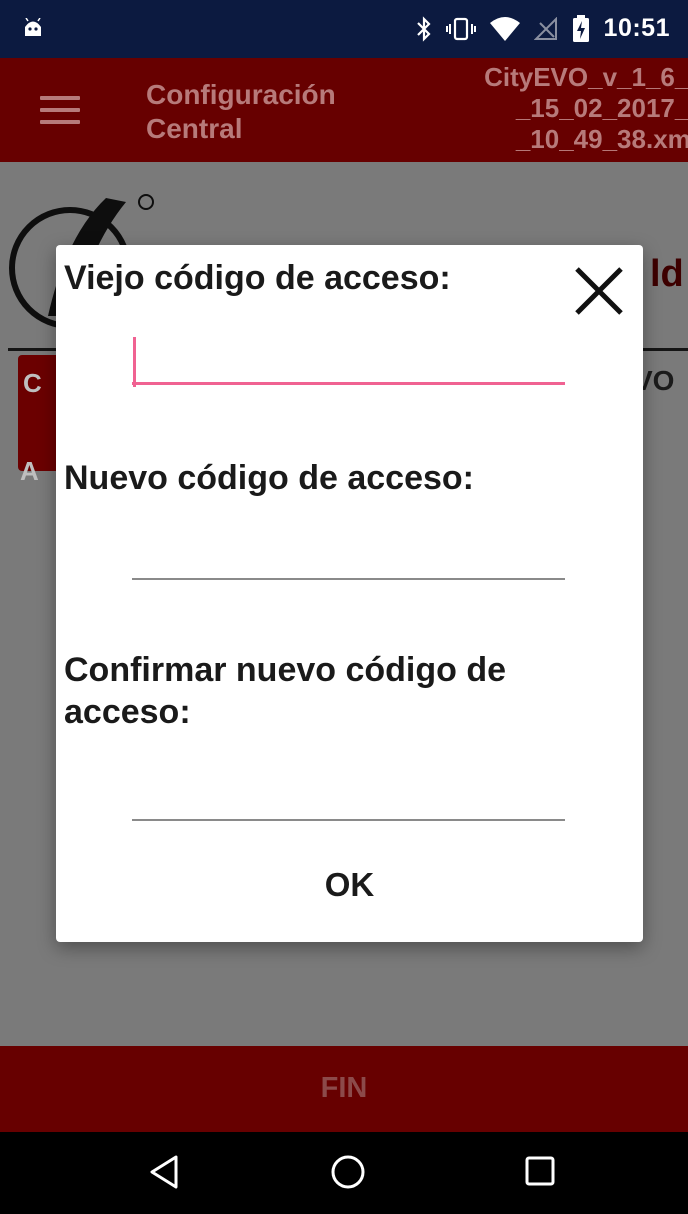  I want to click on recents-icon, so click(540, 1171).